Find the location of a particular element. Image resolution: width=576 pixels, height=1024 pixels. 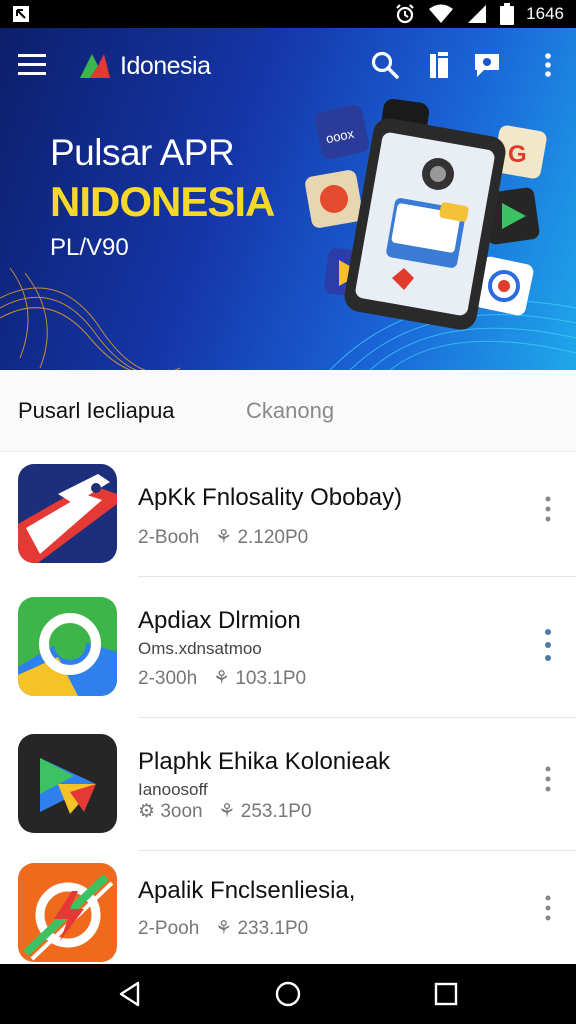

app-meta: 2-Pooh ⚘ 233.1P0 is located at coordinates (223, 928).